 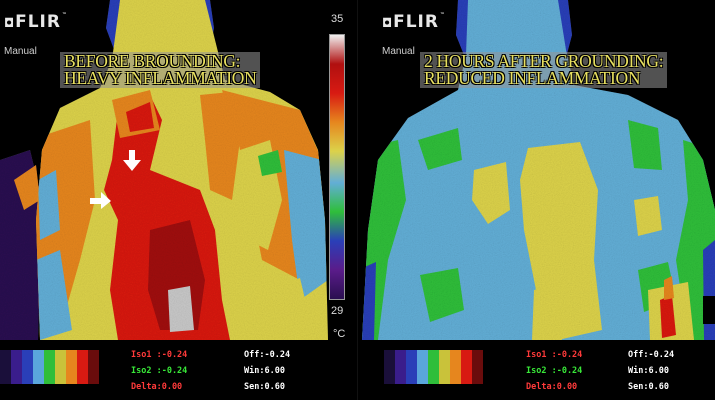 I want to click on caption-before: Before Brounding: Heavy Inflammation, so click(x=160, y=70).